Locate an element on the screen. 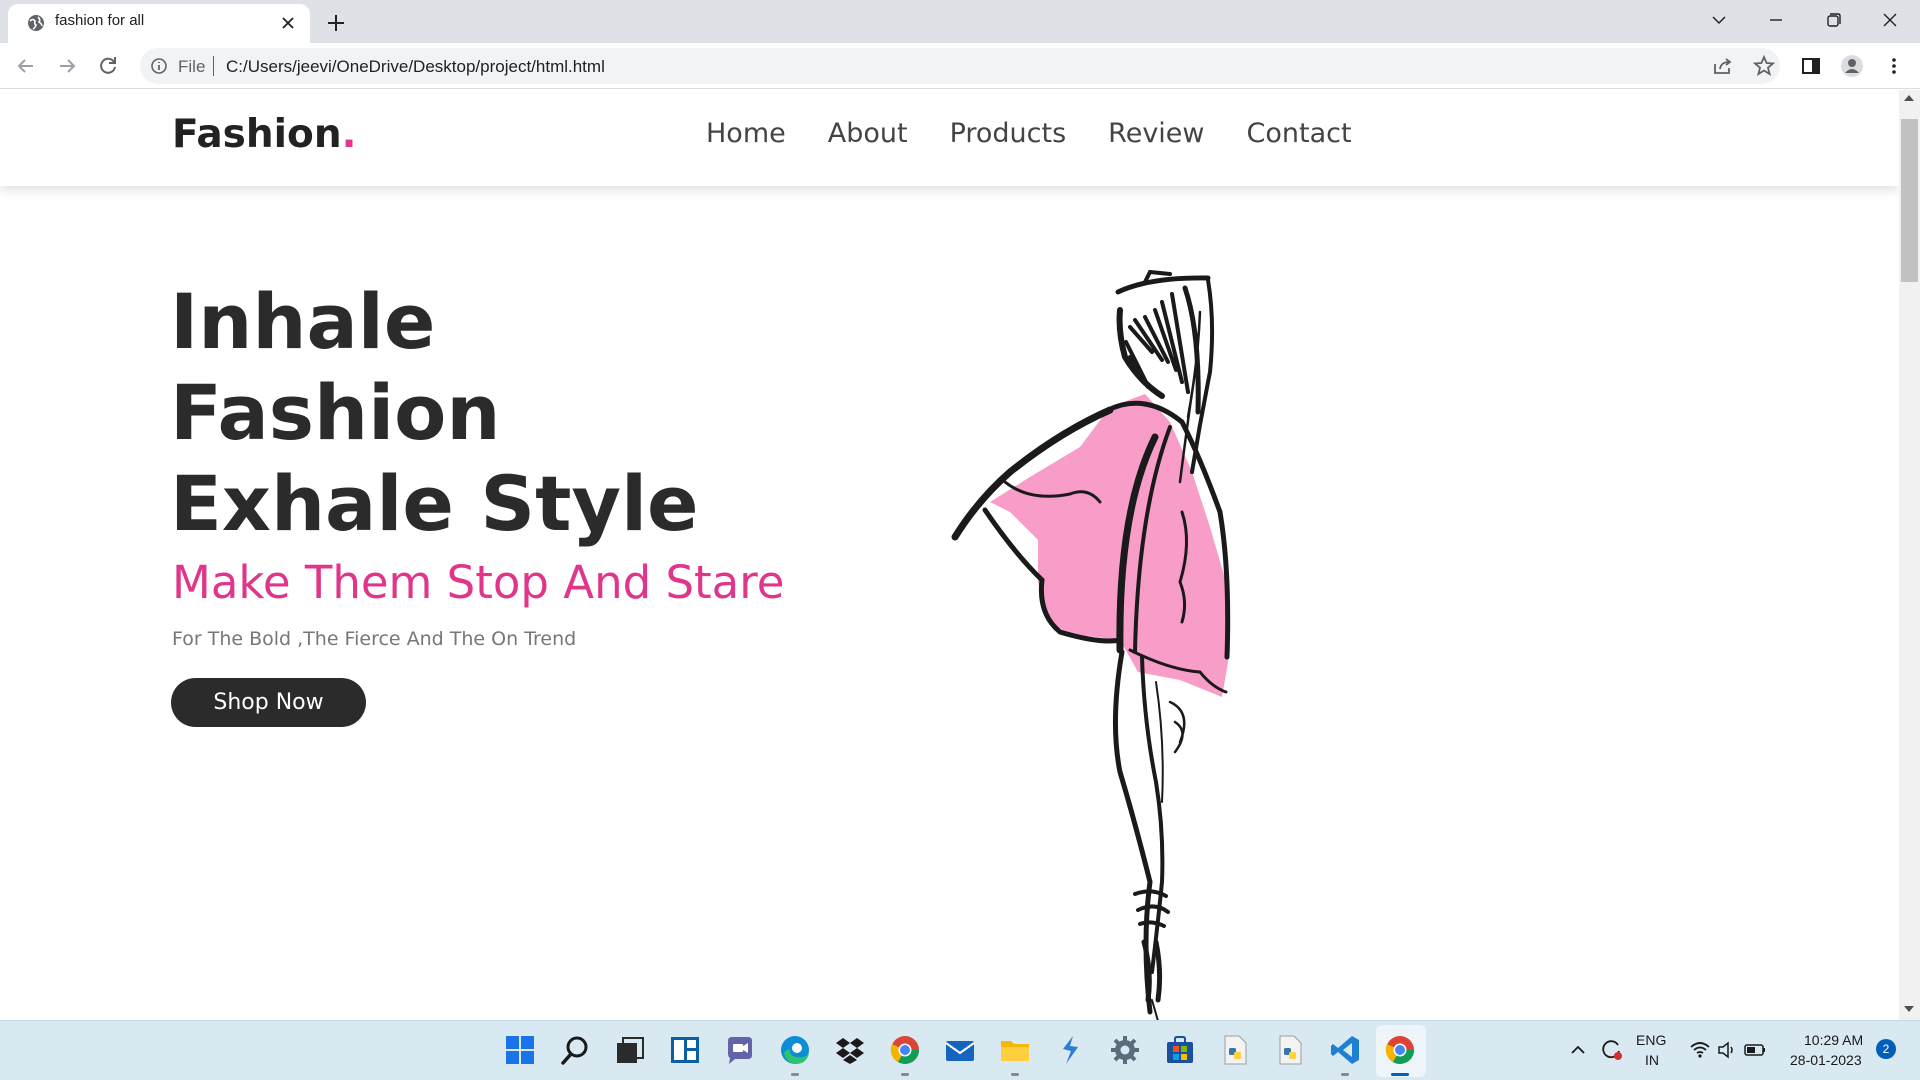 The width and height of the screenshot is (1920, 1080). browser-tab: fashion for all is located at coordinates (159, 23).